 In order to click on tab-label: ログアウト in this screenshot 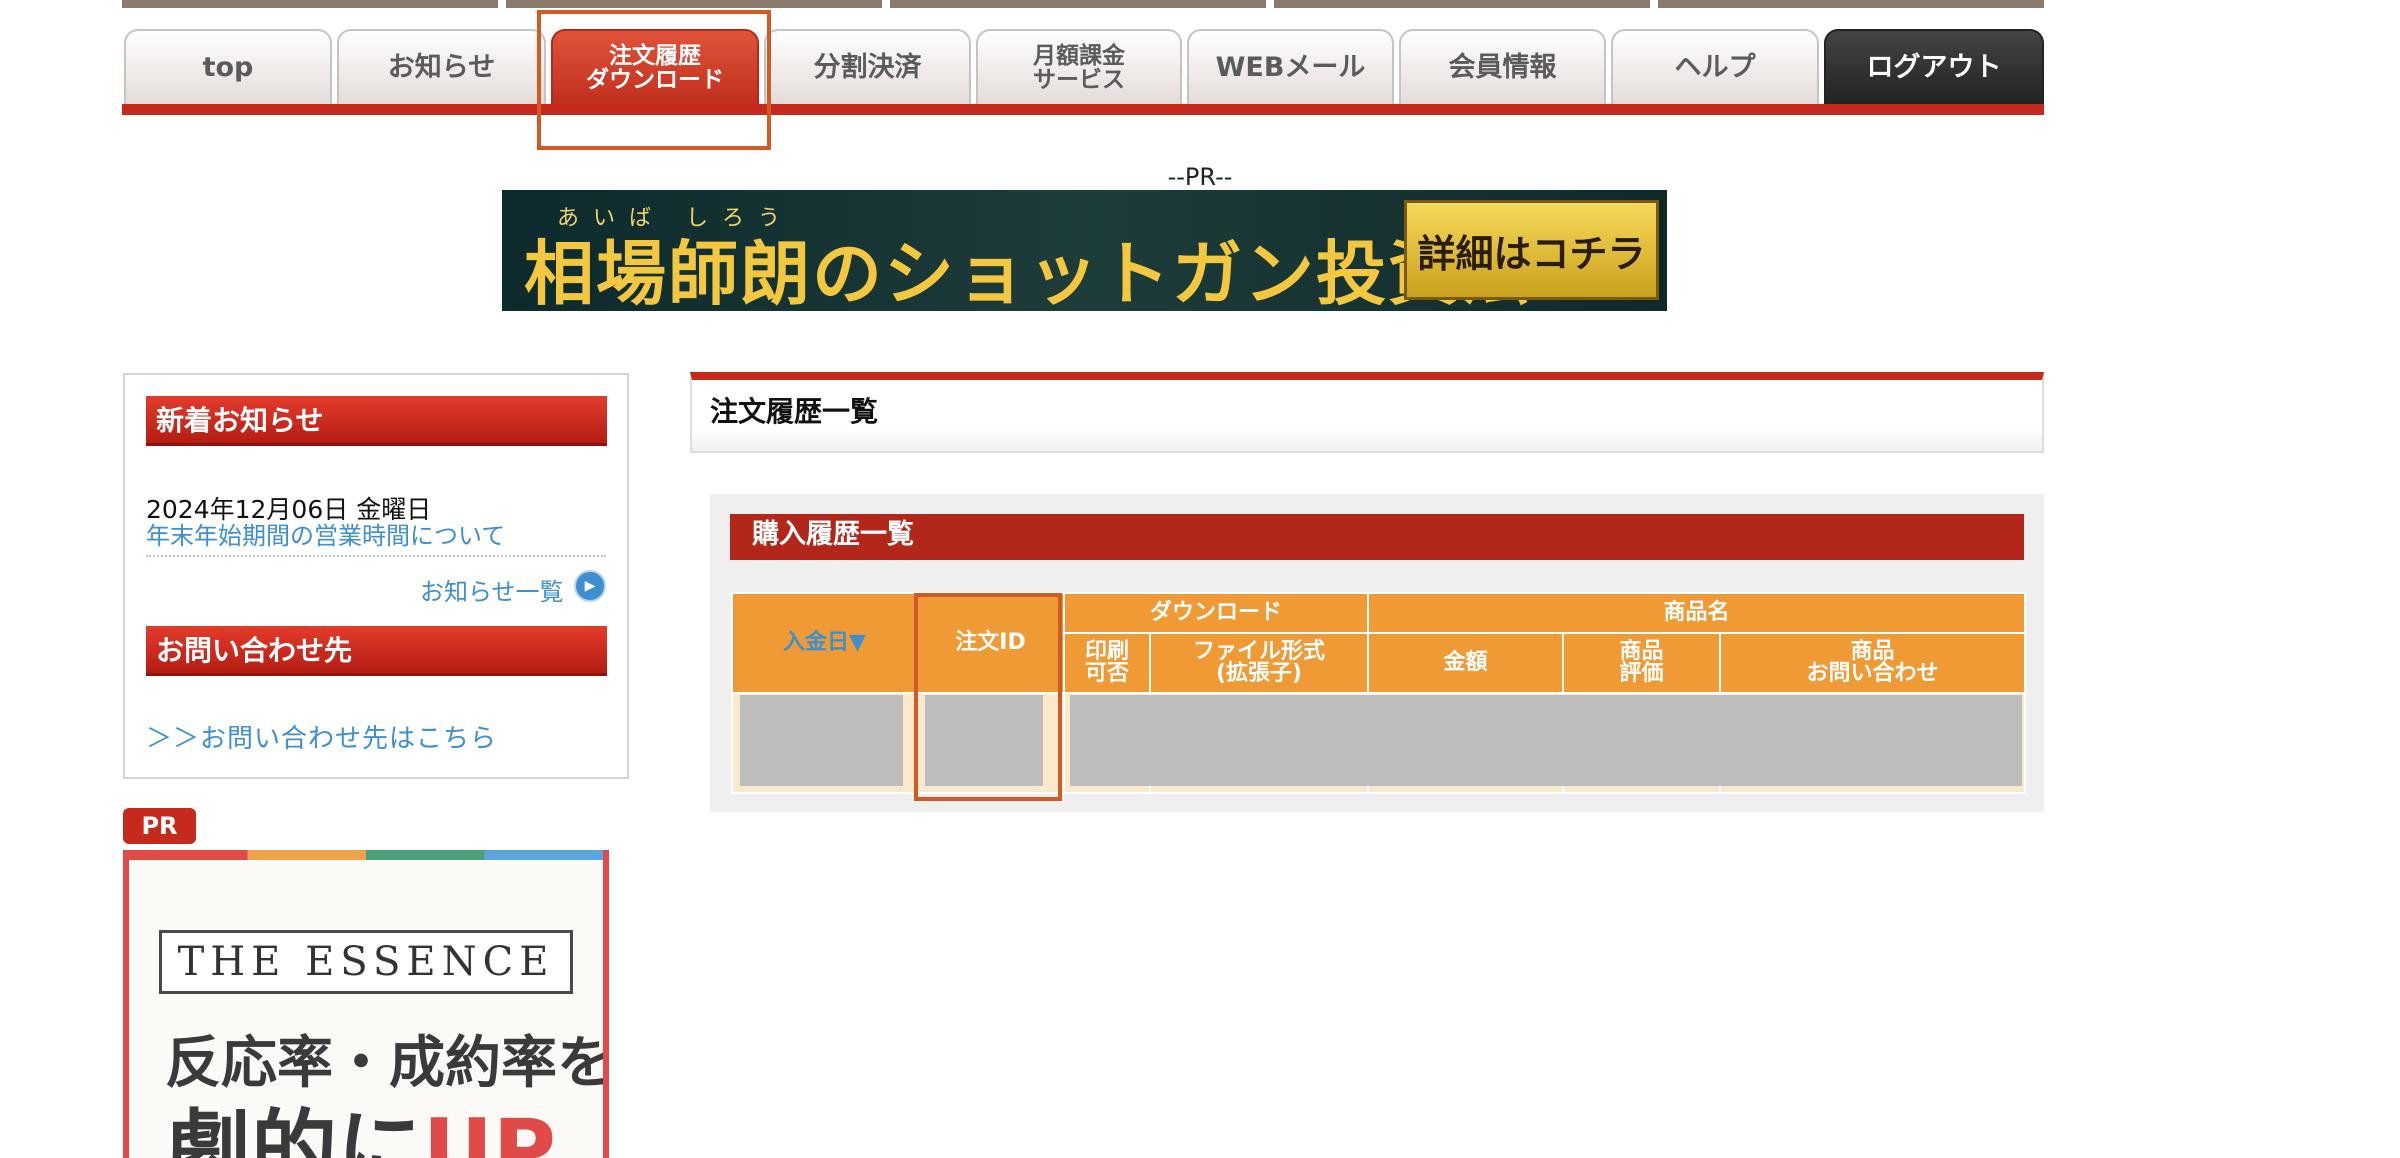, I will do `click(1934, 67)`.